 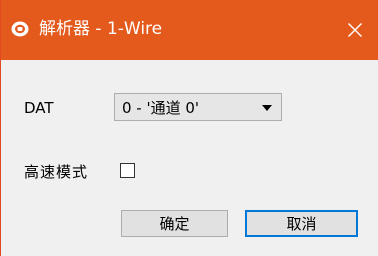 I want to click on close-button, so click(x=355, y=30).